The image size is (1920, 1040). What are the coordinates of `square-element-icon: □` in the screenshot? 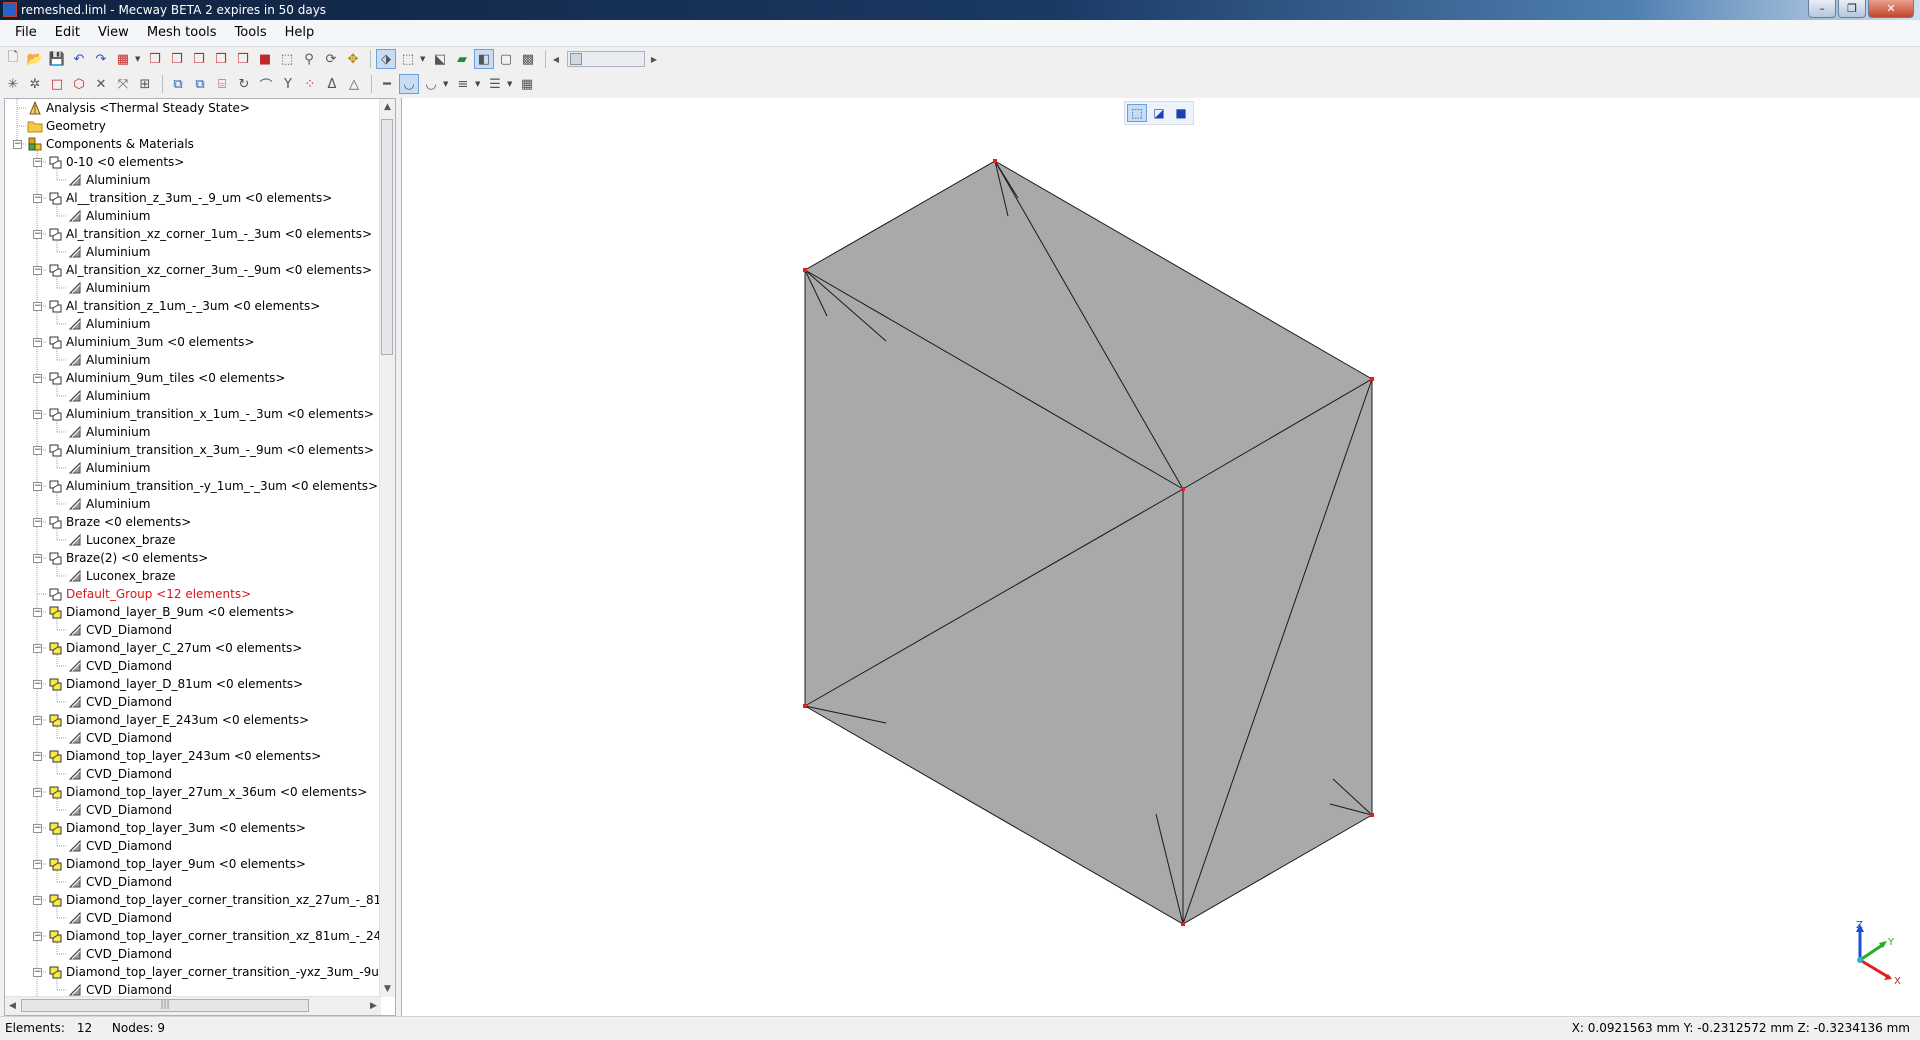 It's located at (57, 84).